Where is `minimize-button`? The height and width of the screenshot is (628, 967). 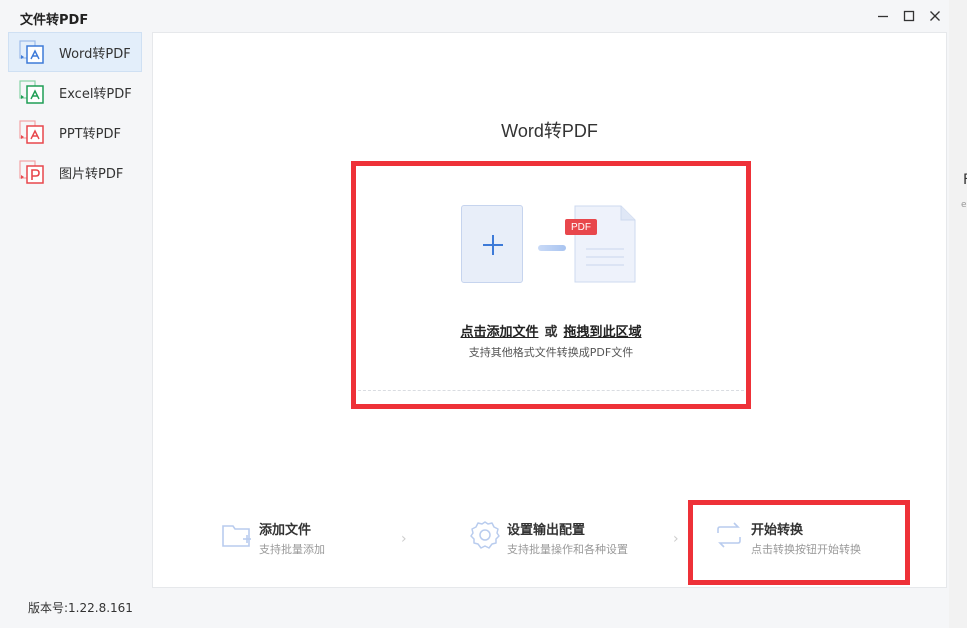
minimize-button is located at coordinates (883, 16).